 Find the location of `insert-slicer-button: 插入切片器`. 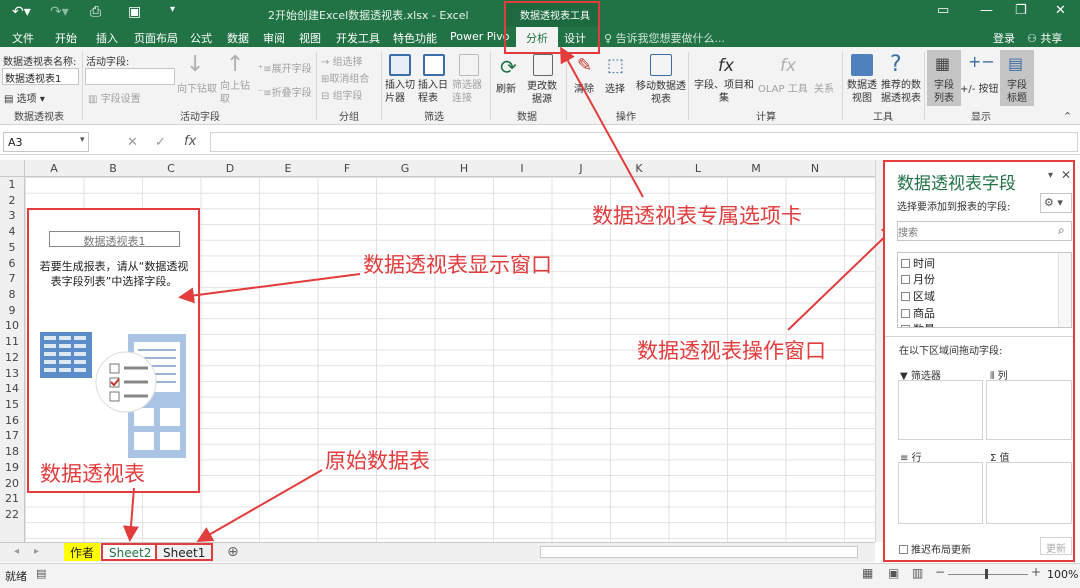

insert-slicer-button: 插入切片器 is located at coordinates (401, 92).